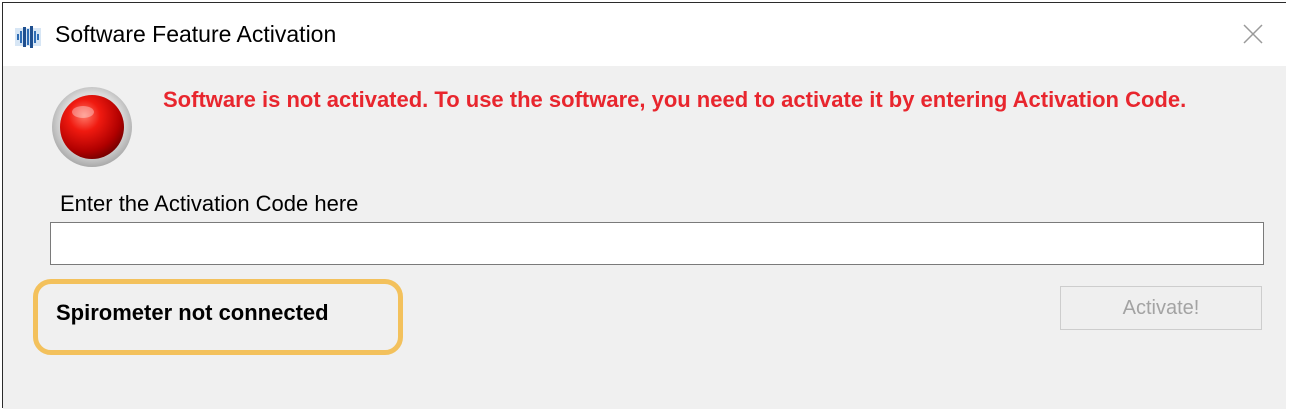  What do you see at coordinates (28, 37) in the screenshot?
I see `app-waveform-icon` at bounding box center [28, 37].